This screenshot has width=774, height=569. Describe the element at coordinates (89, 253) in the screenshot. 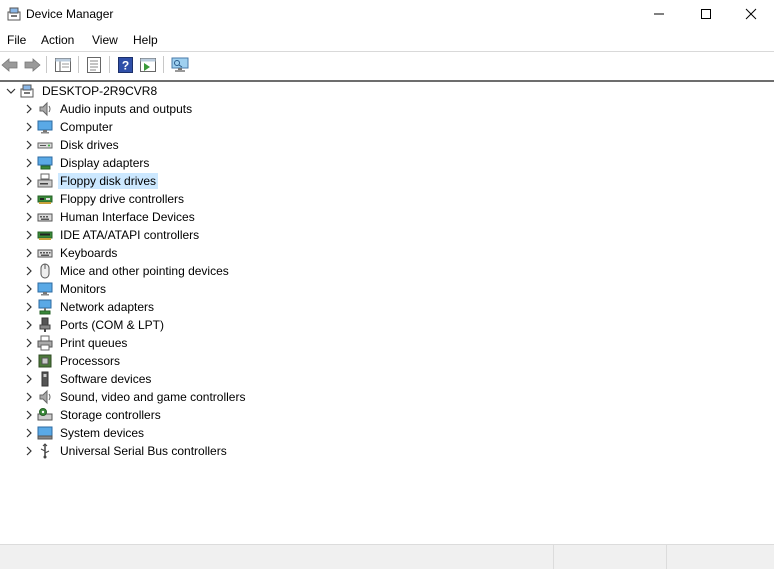

I see `tree-category-label: Keyboards` at that location.